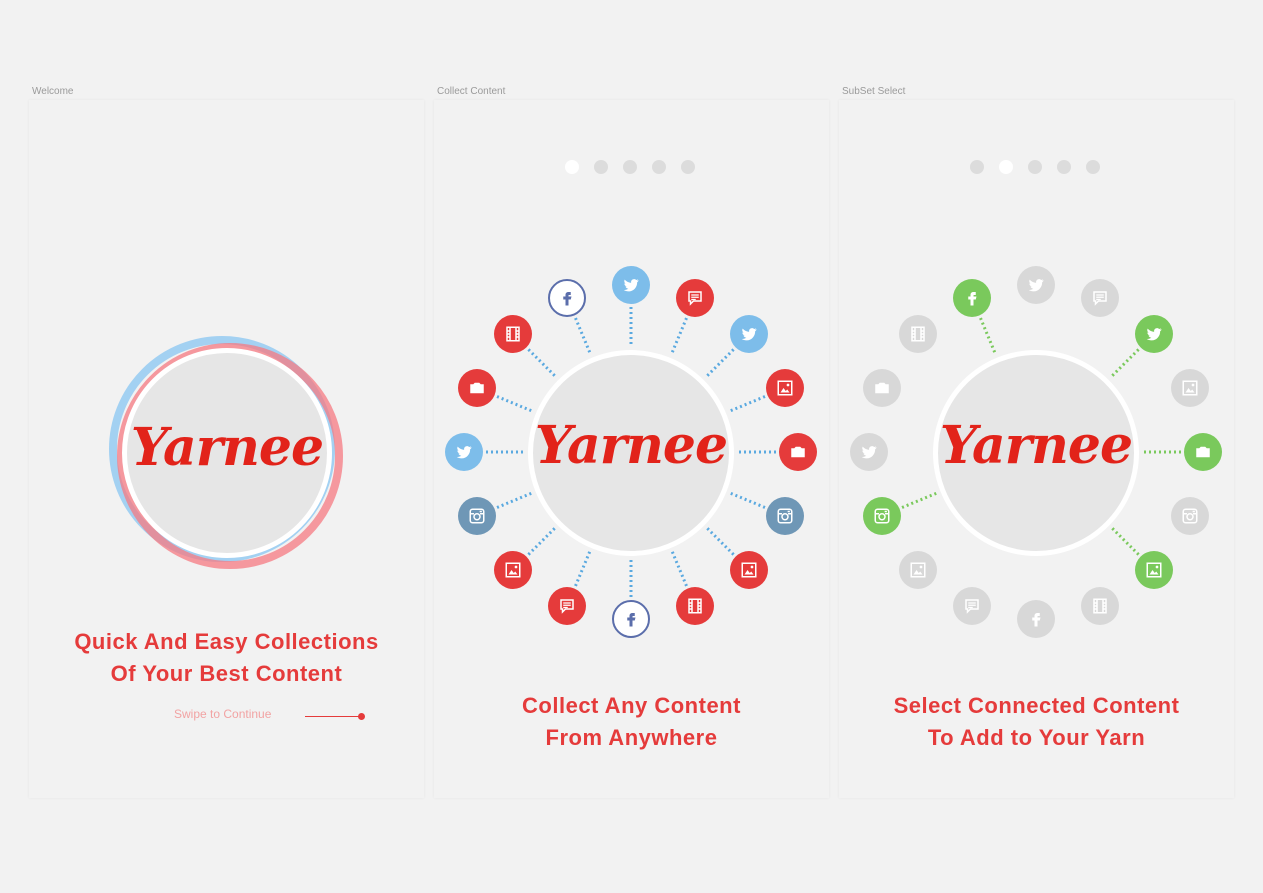 The width and height of the screenshot is (1263, 893). I want to click on swipe-line, so click(333, 716).